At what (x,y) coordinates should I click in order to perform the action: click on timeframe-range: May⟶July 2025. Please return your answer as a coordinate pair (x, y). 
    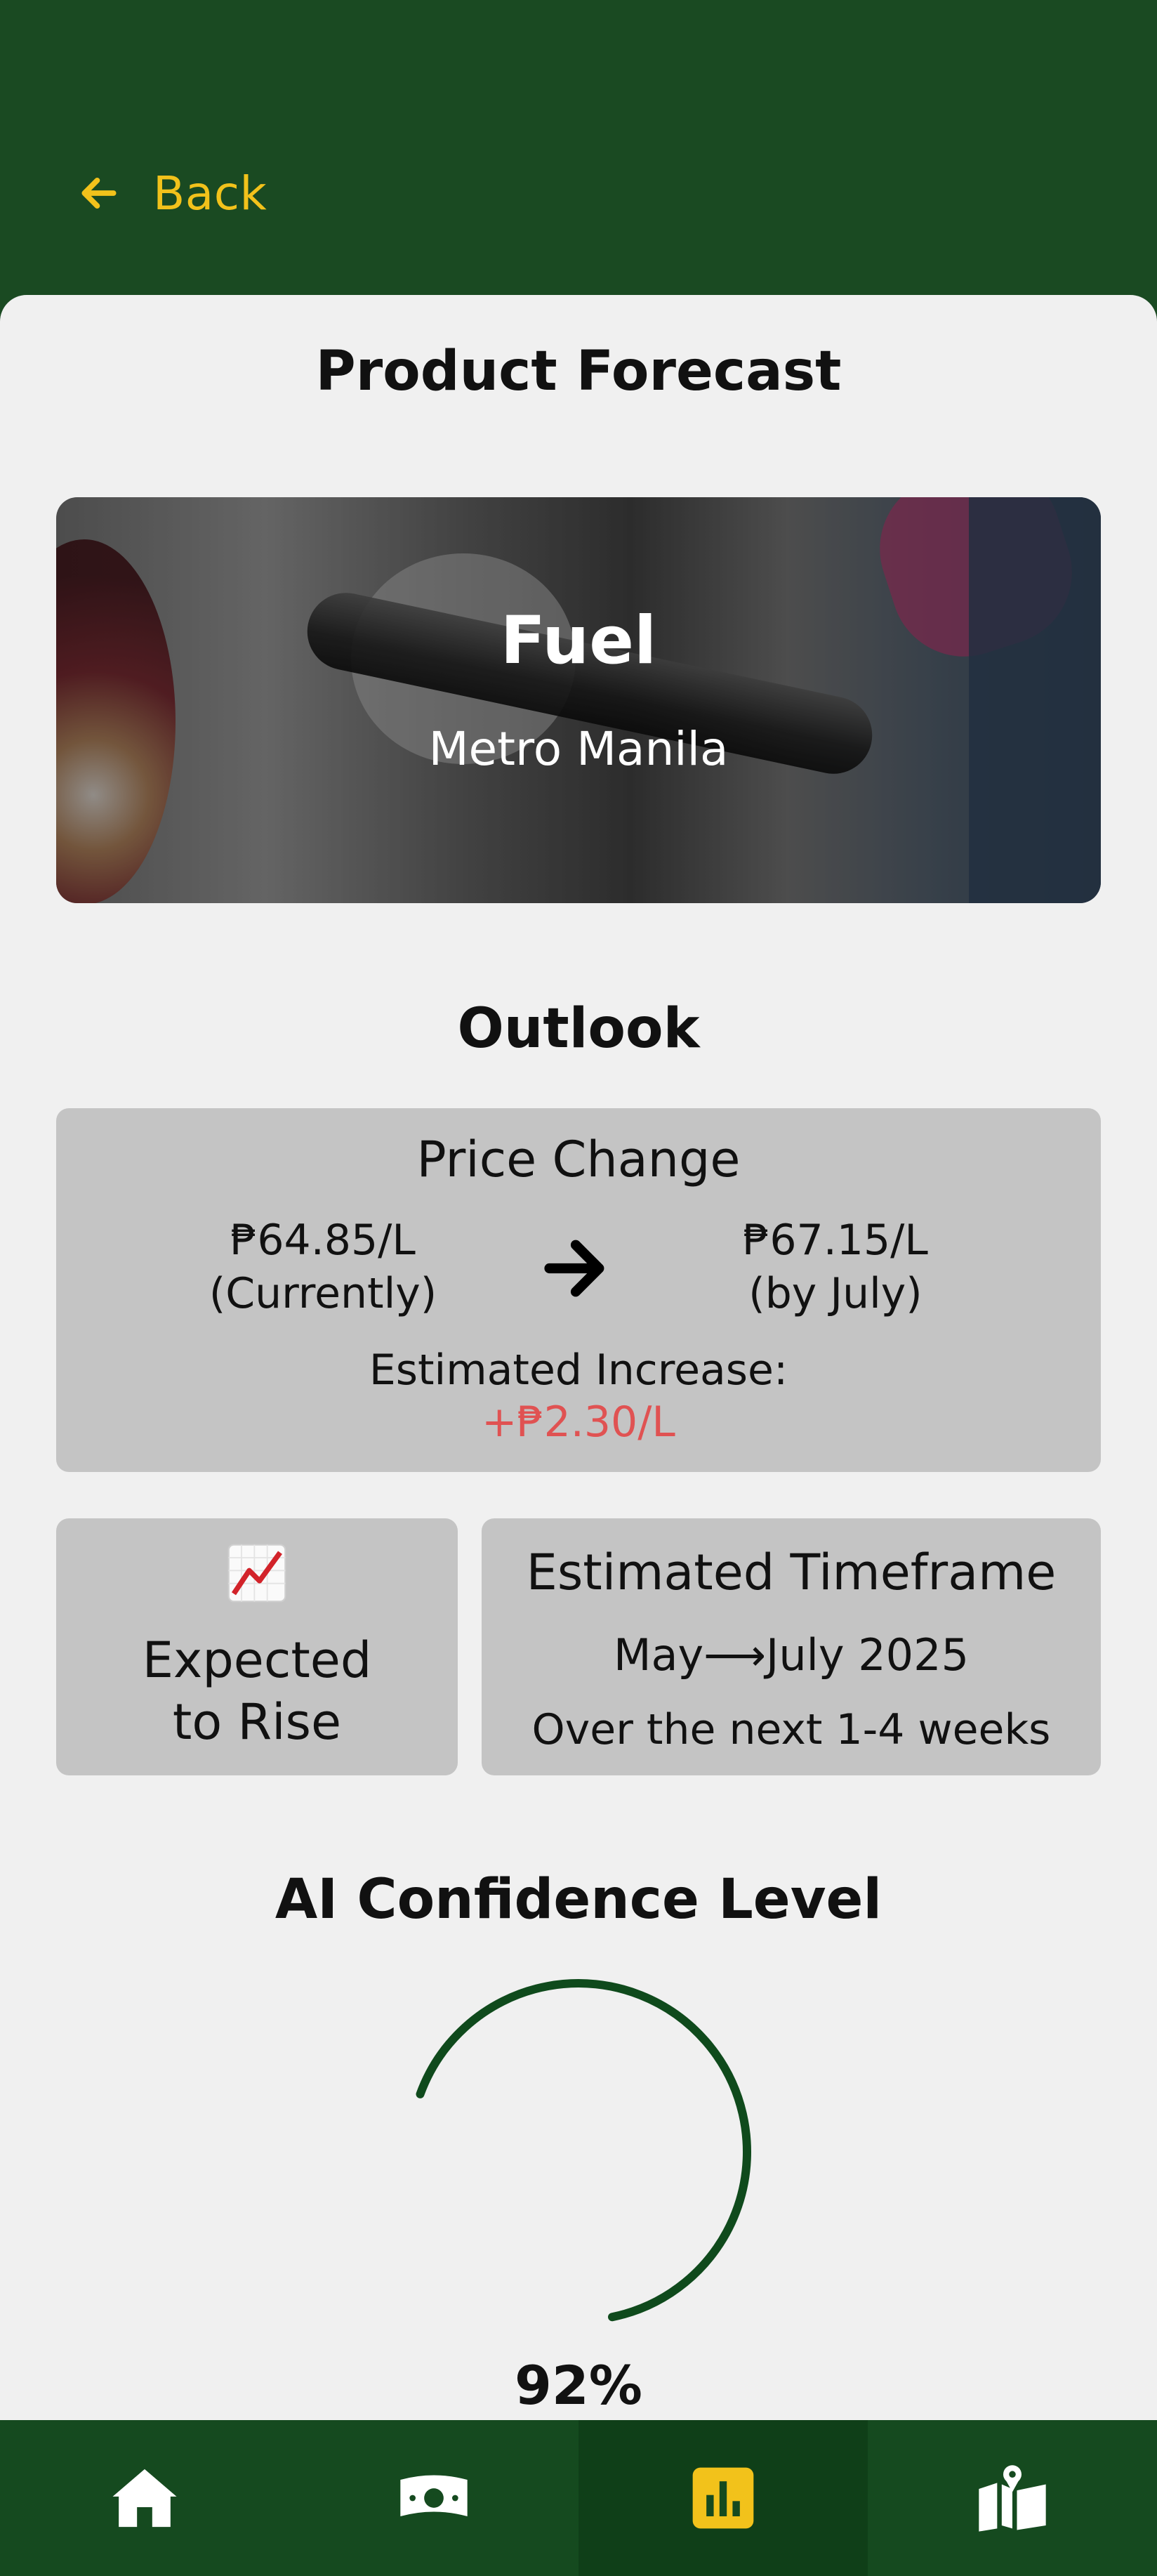
    Looking at the image, I should click on (791, 1655).